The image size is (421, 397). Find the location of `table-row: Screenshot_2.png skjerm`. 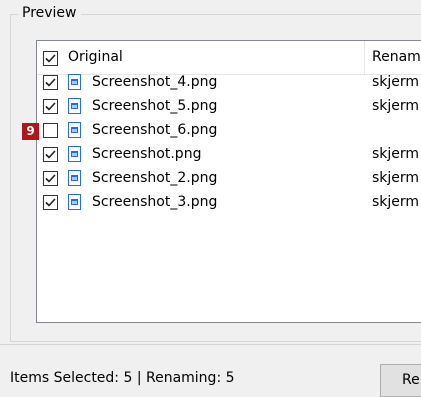

table-row: Screenshot_2.png skjerm is located at coordinates (229, 180).